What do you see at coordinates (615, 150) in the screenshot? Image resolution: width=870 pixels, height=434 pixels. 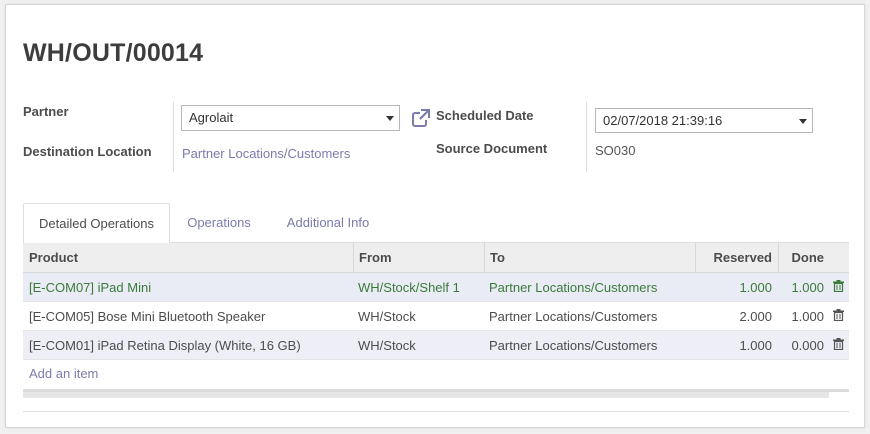 I see `source-document-value: SO030` at bounding box center [615, 150].